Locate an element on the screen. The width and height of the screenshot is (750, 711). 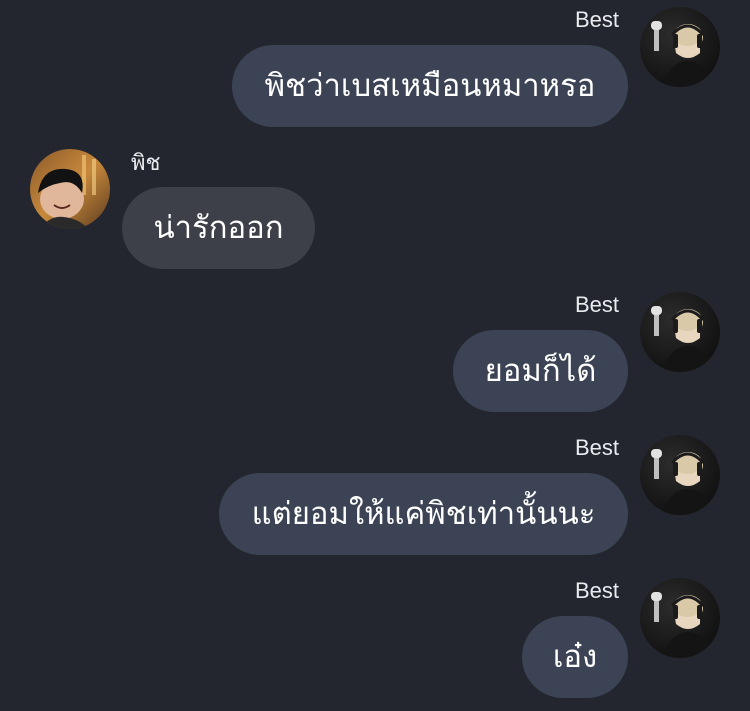
sender-name: พิช is located at coordinates (146, 162).